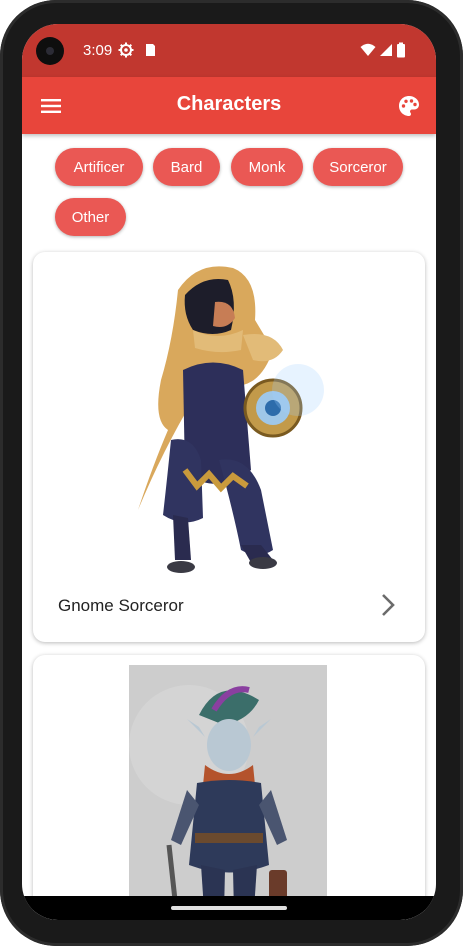 The height and width of the screenshot is (946, 463). I want to click on chip-artificer: Artificer, so click(99, 167).